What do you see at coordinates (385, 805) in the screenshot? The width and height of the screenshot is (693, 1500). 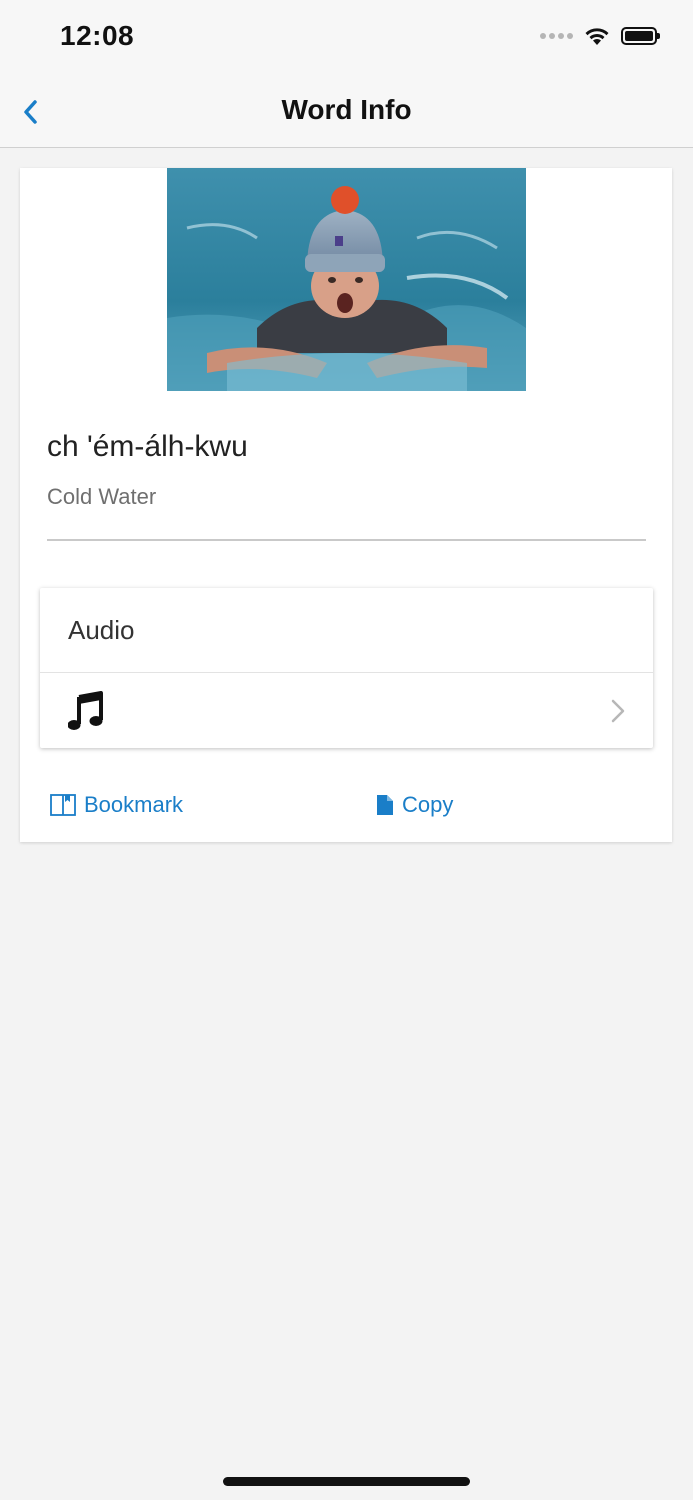 I see `copy-document-icon` at bounding box center [385, 805].